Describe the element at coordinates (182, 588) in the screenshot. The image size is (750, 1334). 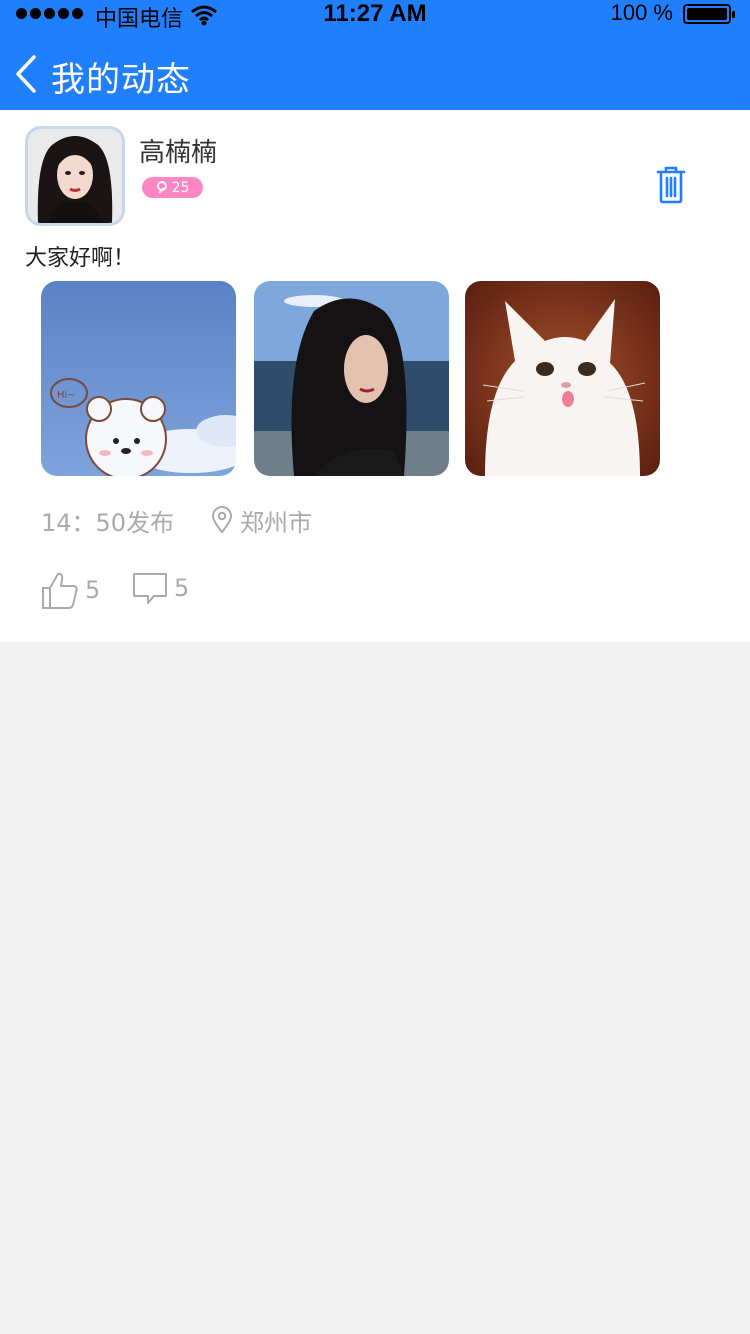
I see `comment-count: 5` at that location.